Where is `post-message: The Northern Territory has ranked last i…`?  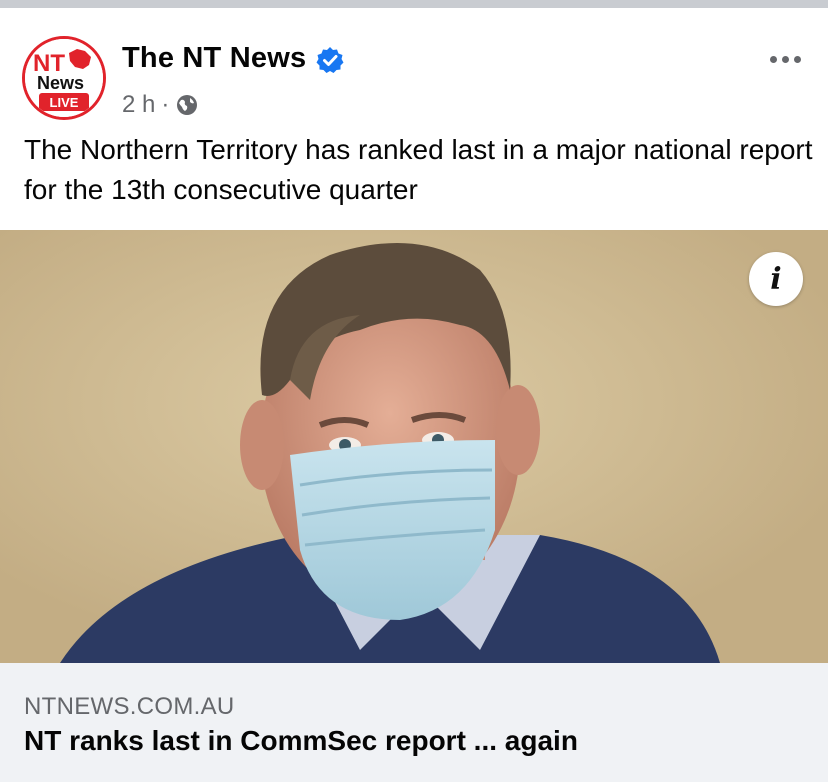
post-message: The Northern Territory has ranked last i… is located at coordinates (418, 169).